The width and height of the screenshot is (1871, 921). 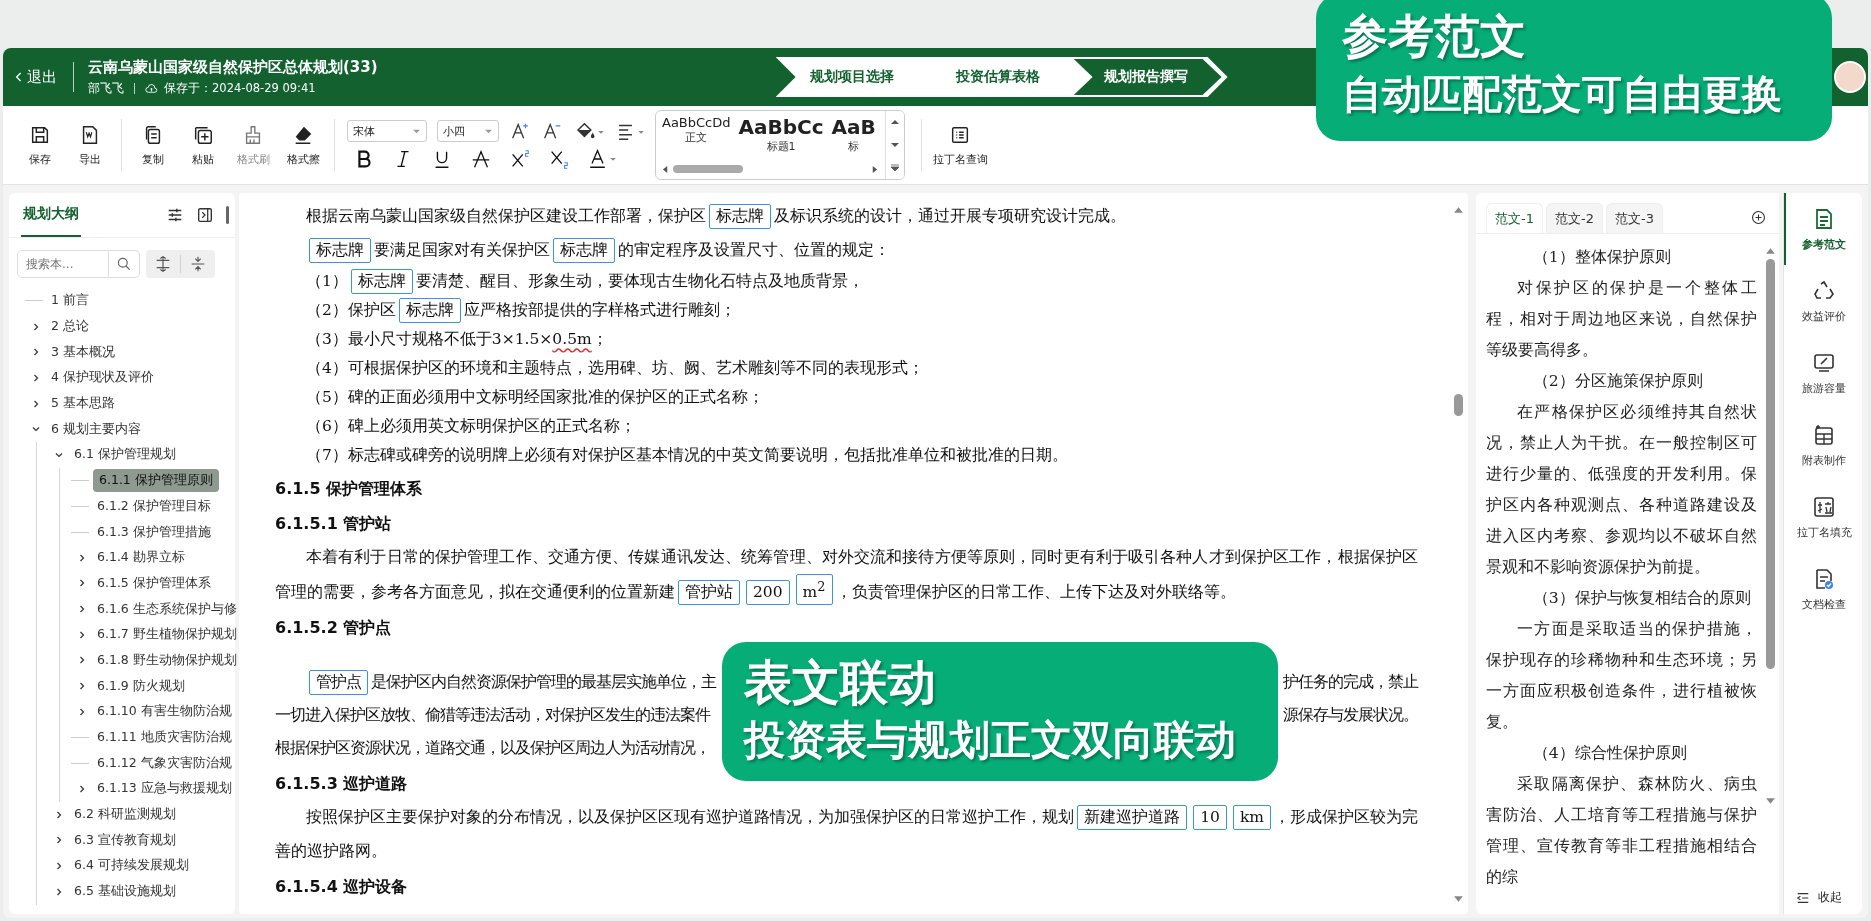 What do you see at coordinates (175, 215) in the screenshot?
I see `settings-icon` at bounding box center [175, 215].